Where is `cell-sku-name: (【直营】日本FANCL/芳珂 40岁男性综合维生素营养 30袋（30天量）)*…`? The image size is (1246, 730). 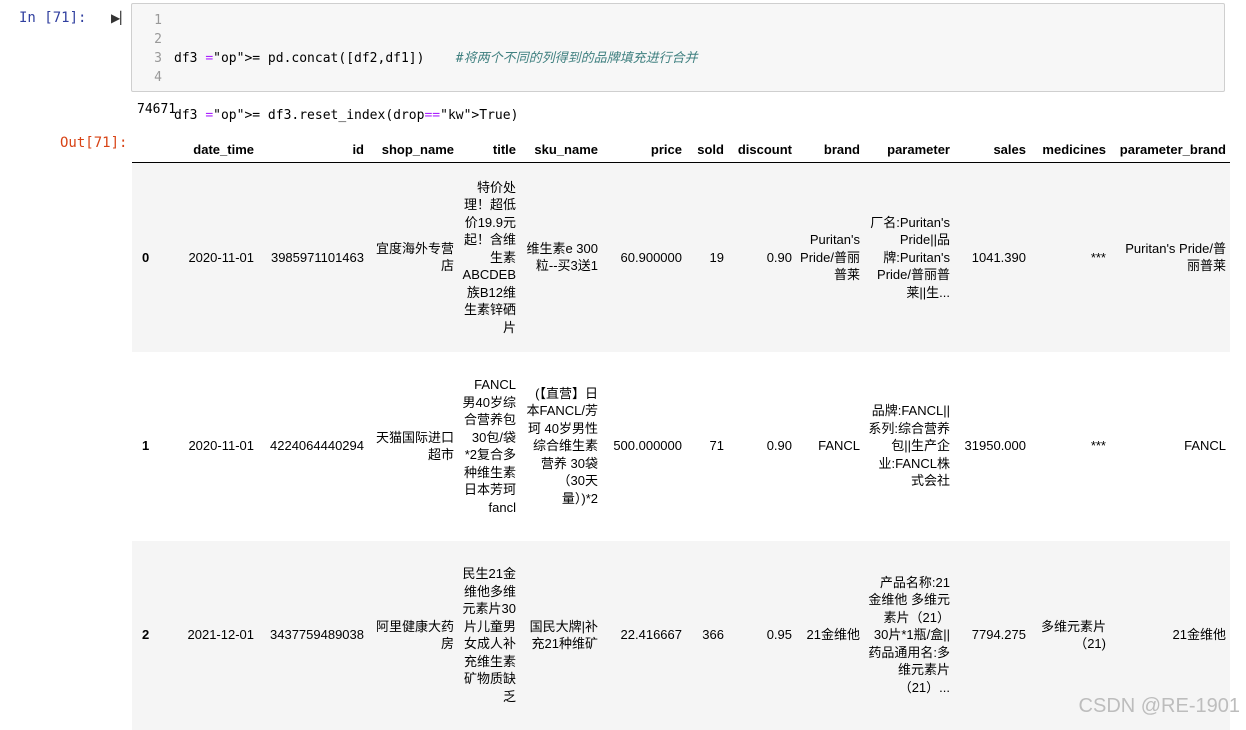 cell-sku-name: (【直营】日本FANCL/芳珂 40岁男性综合维生素营养 30袋（30天量）)*… is located at coordinates (562, 445).